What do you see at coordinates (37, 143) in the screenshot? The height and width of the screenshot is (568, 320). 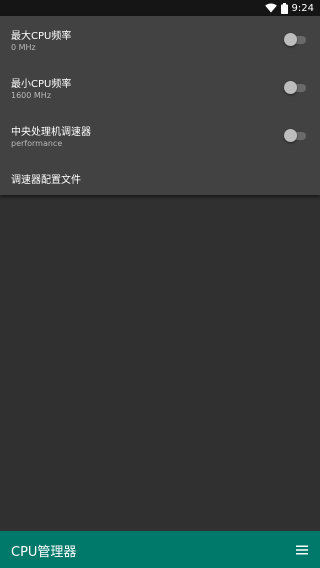 I see `setting-value: performance` at bounding box center [37, 143].